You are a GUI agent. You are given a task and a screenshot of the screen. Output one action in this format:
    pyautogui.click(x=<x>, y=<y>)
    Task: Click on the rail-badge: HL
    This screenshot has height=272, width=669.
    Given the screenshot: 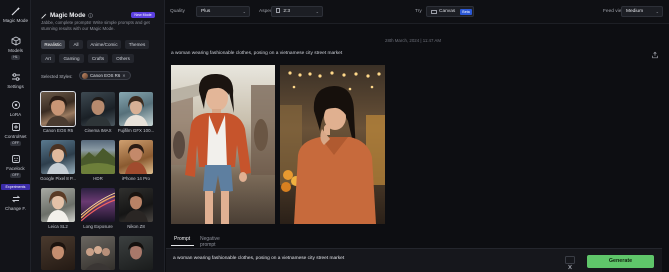 What is the action you would take?
    pyautogui.click(x=15, y=57)
    